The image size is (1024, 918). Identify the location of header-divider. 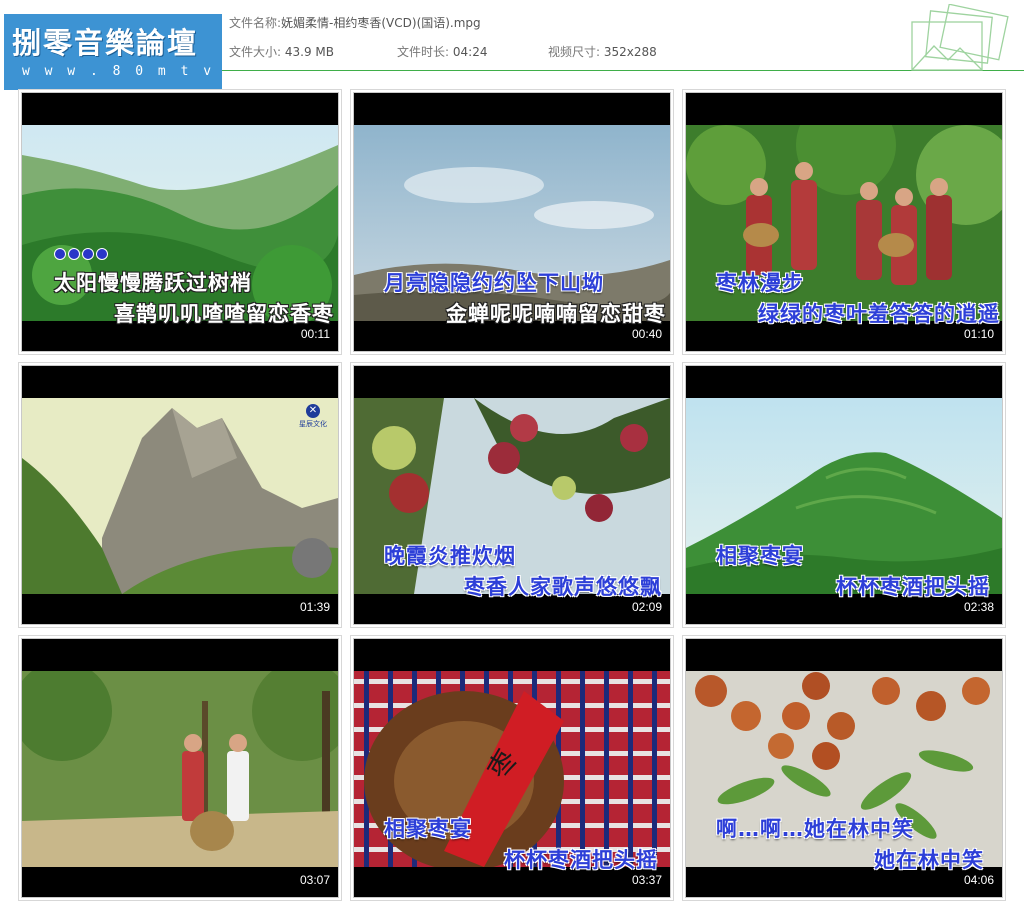
(623, 70).